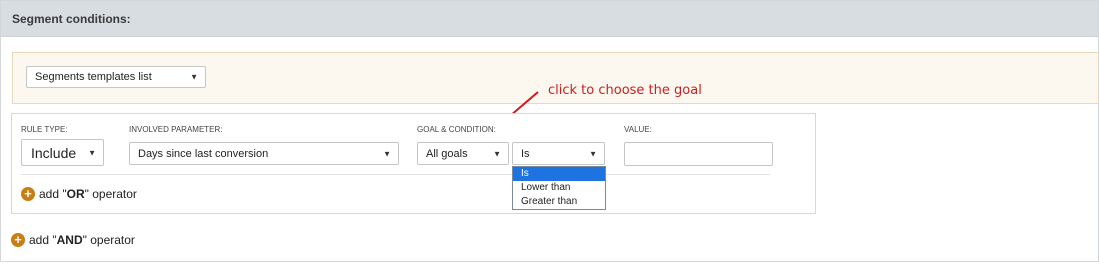  Describe the element at coordinates (549, 19) in the screenshot. I see `panel-header: Segment conditions:` at that location.